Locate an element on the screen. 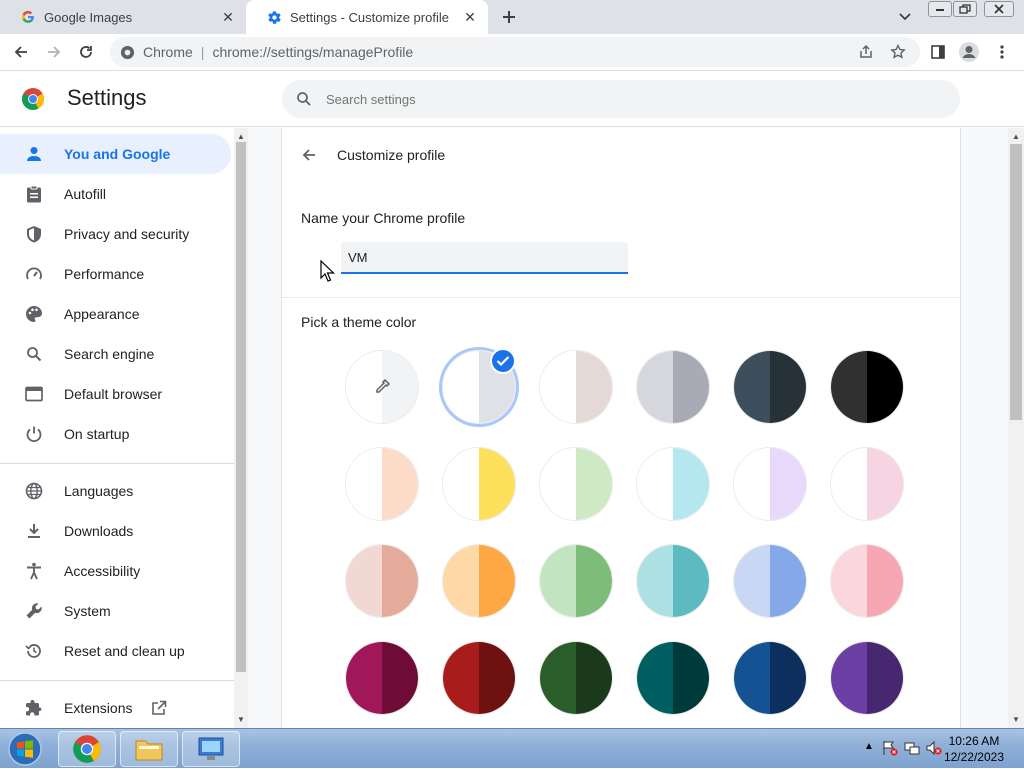 This screenshot has width=1024, height=769. page-title: Settings is located at coordinates (107, 97).